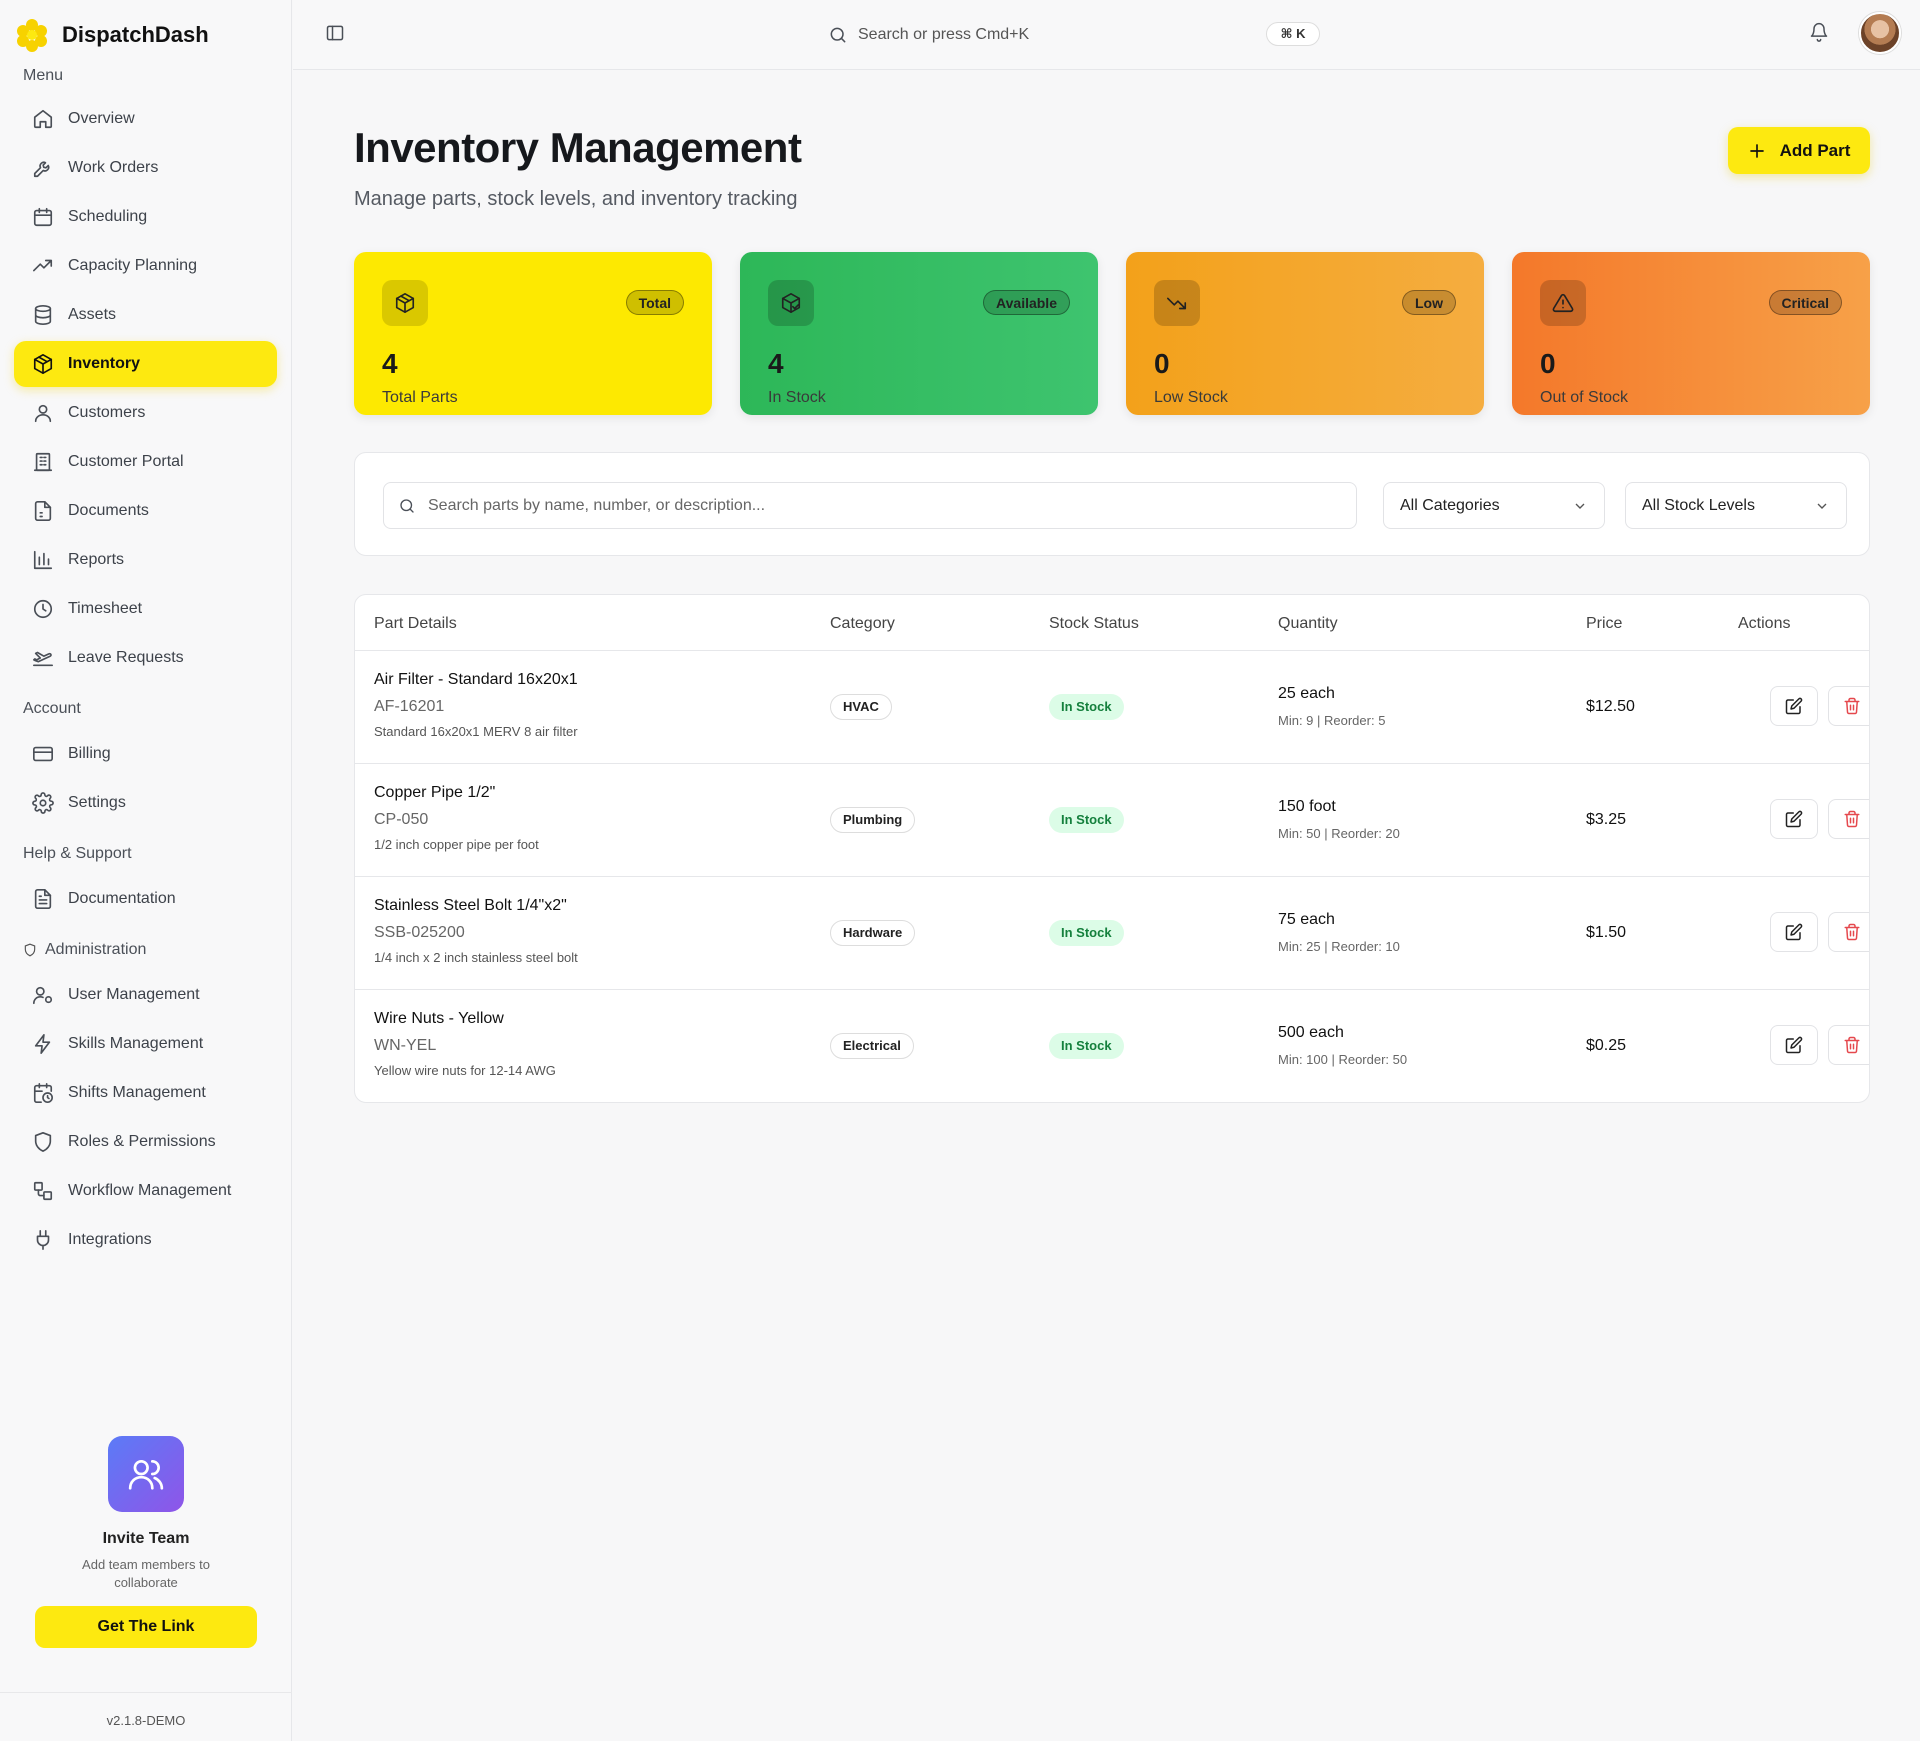 The height and width of the screenshot is (1741, 1920). Describe the element at coordinates (415, 624) in the screenshot. I see `column-header-part-details: Part Details` at that location.